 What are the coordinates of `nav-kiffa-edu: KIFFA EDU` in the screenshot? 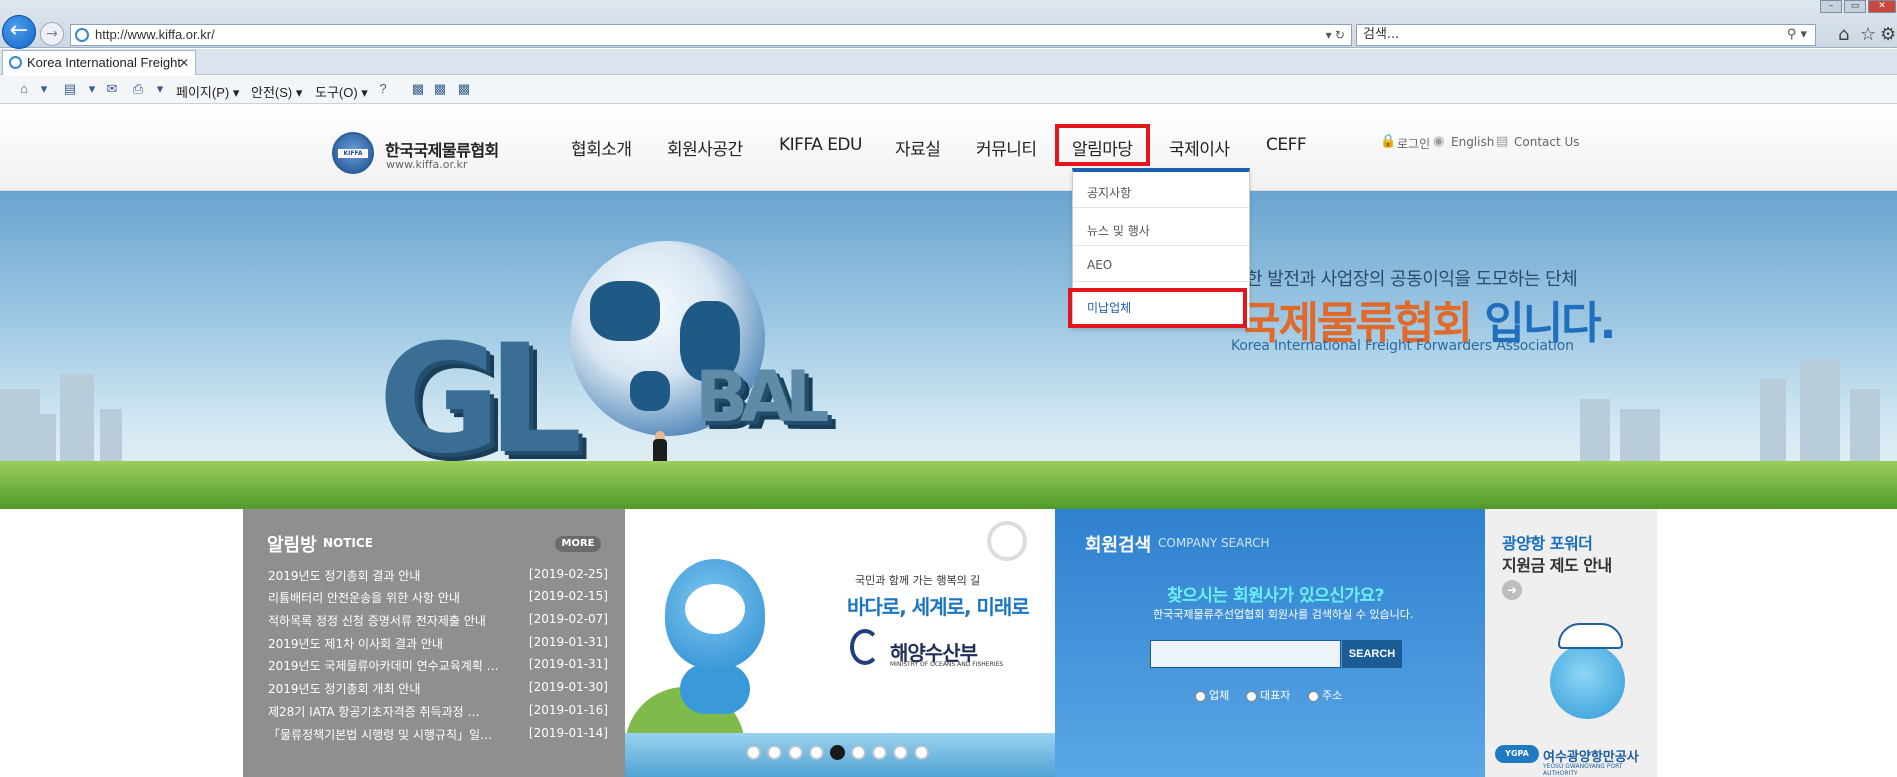 It's located at (820, 145).